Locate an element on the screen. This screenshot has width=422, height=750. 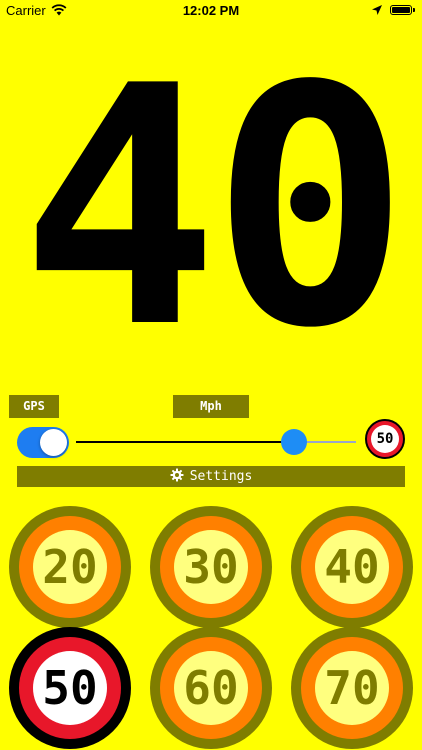
gps-label: GPS is located at coordinates (34, 406).